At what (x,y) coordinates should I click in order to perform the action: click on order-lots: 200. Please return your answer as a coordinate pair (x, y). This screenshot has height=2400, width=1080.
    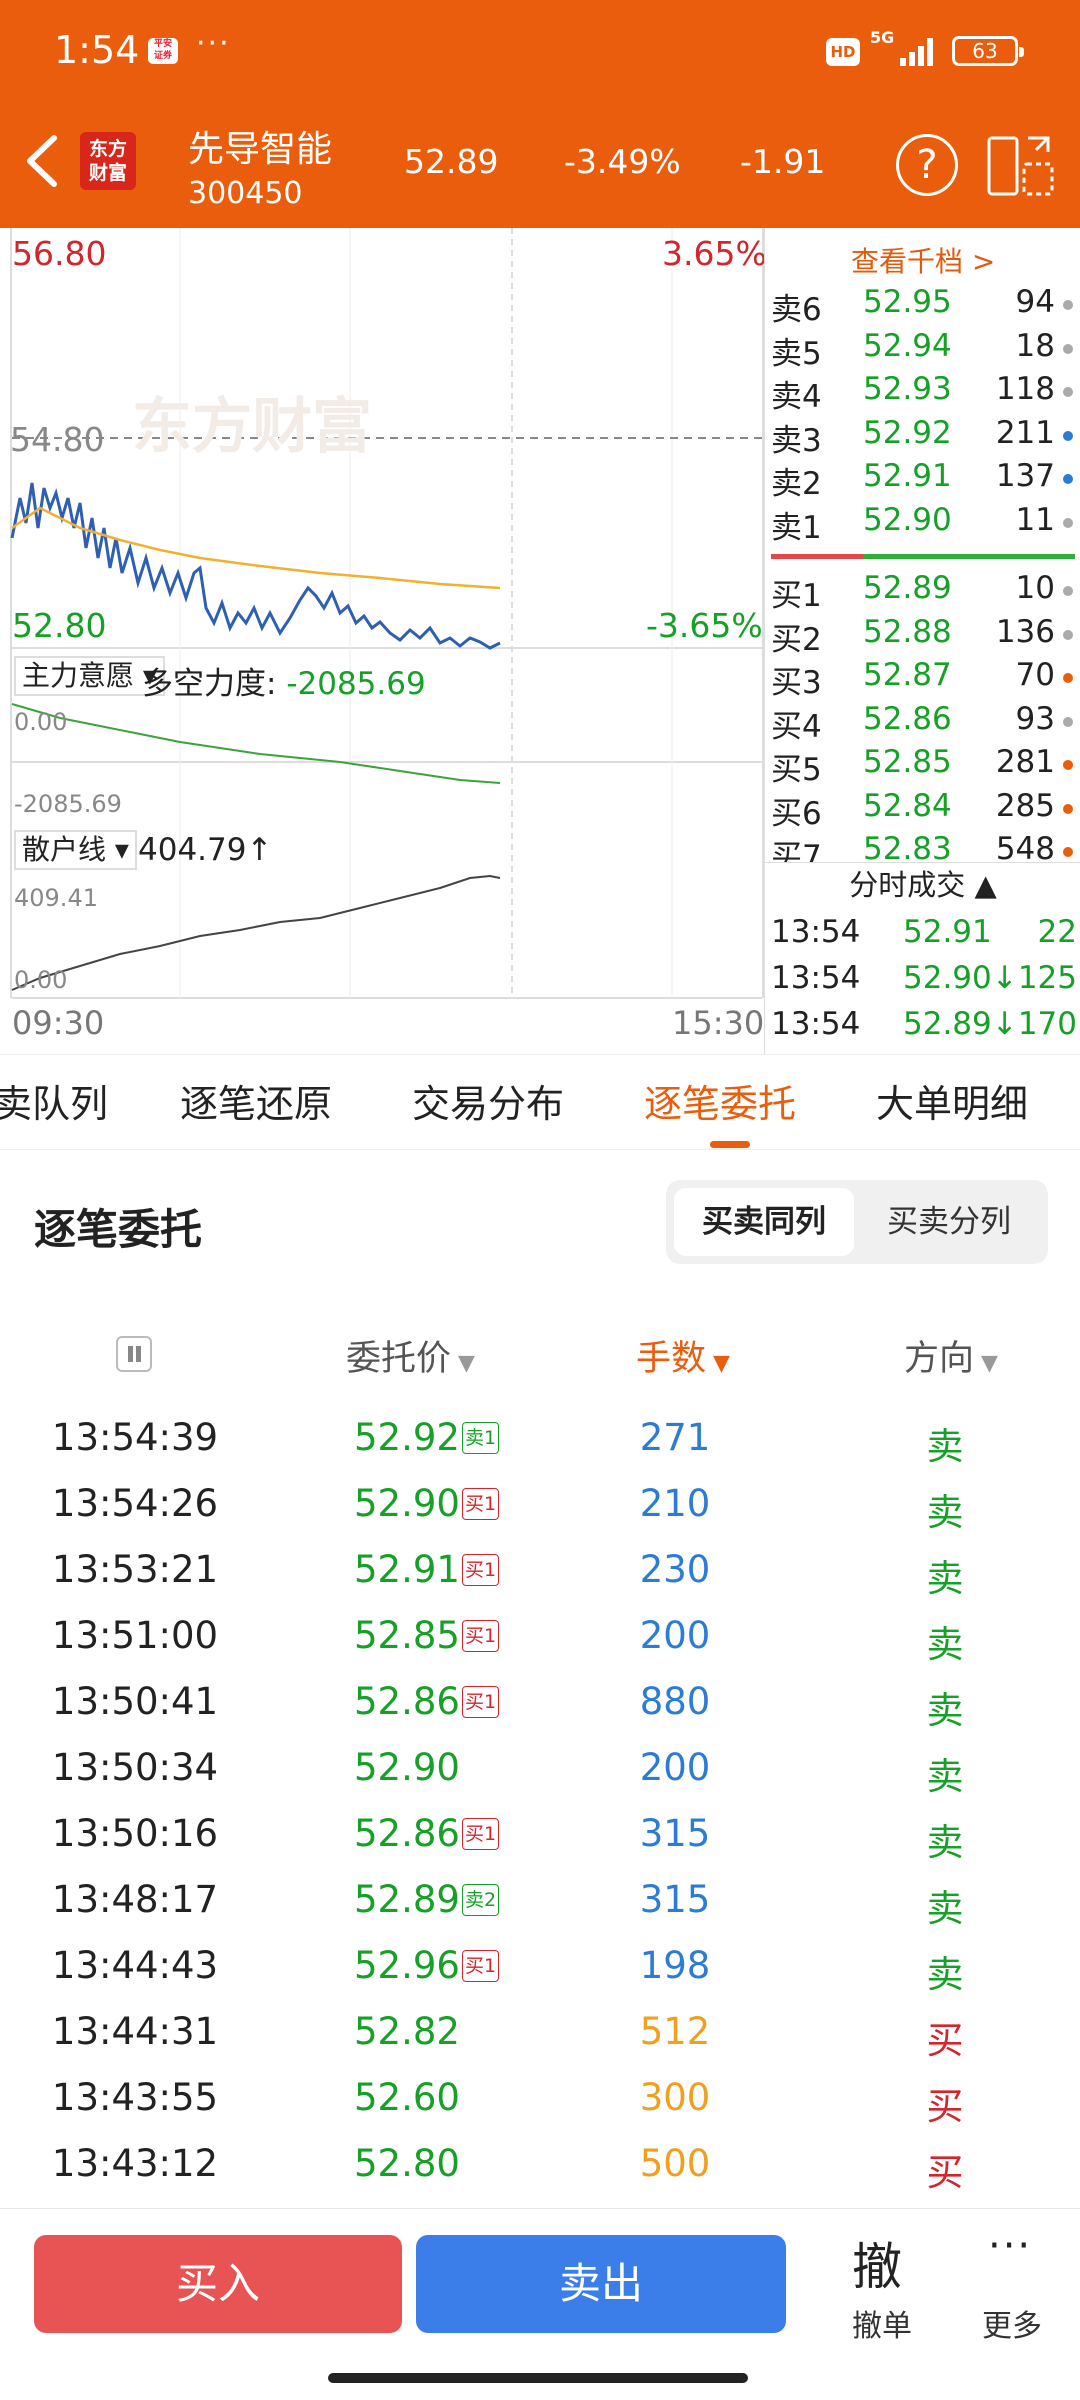
    Looking at the image, I should click on (675, 1767).